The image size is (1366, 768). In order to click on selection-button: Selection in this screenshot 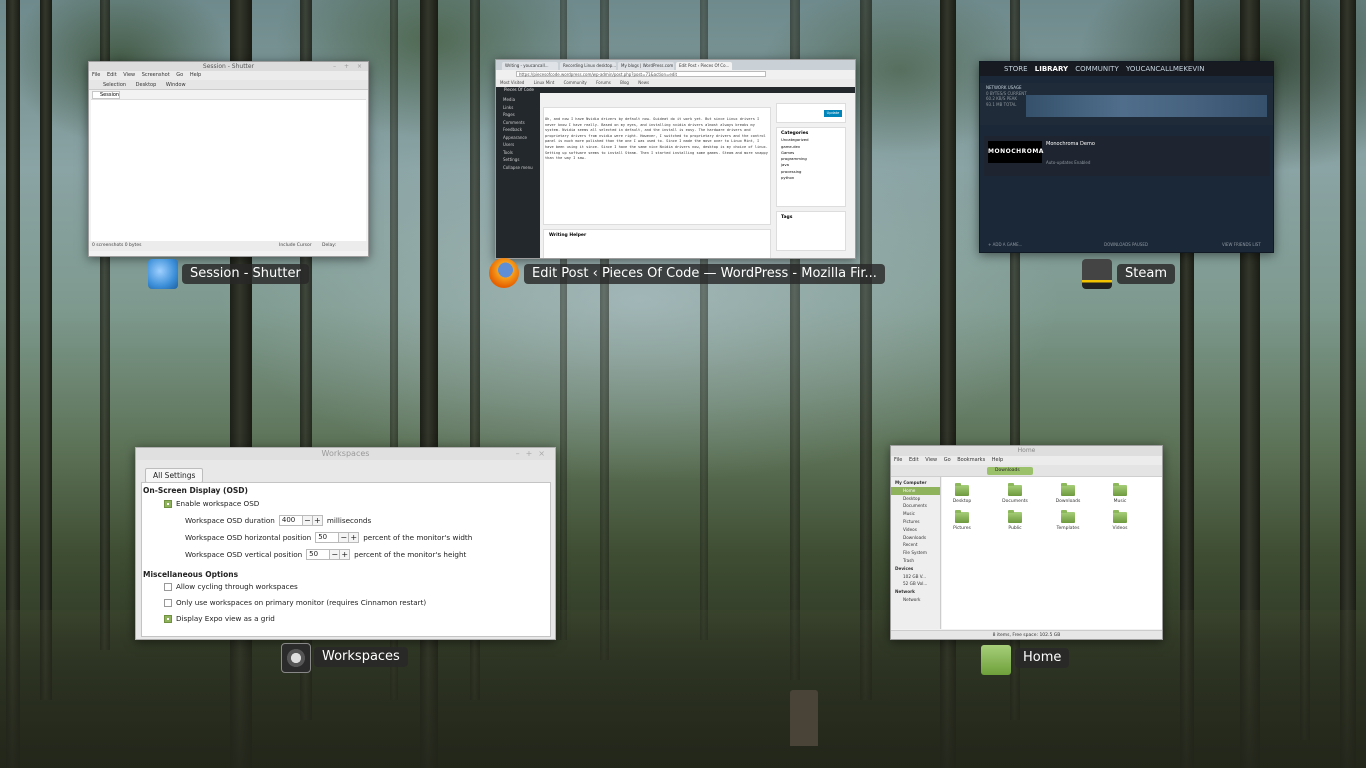, I will do `click(114, 85)`.